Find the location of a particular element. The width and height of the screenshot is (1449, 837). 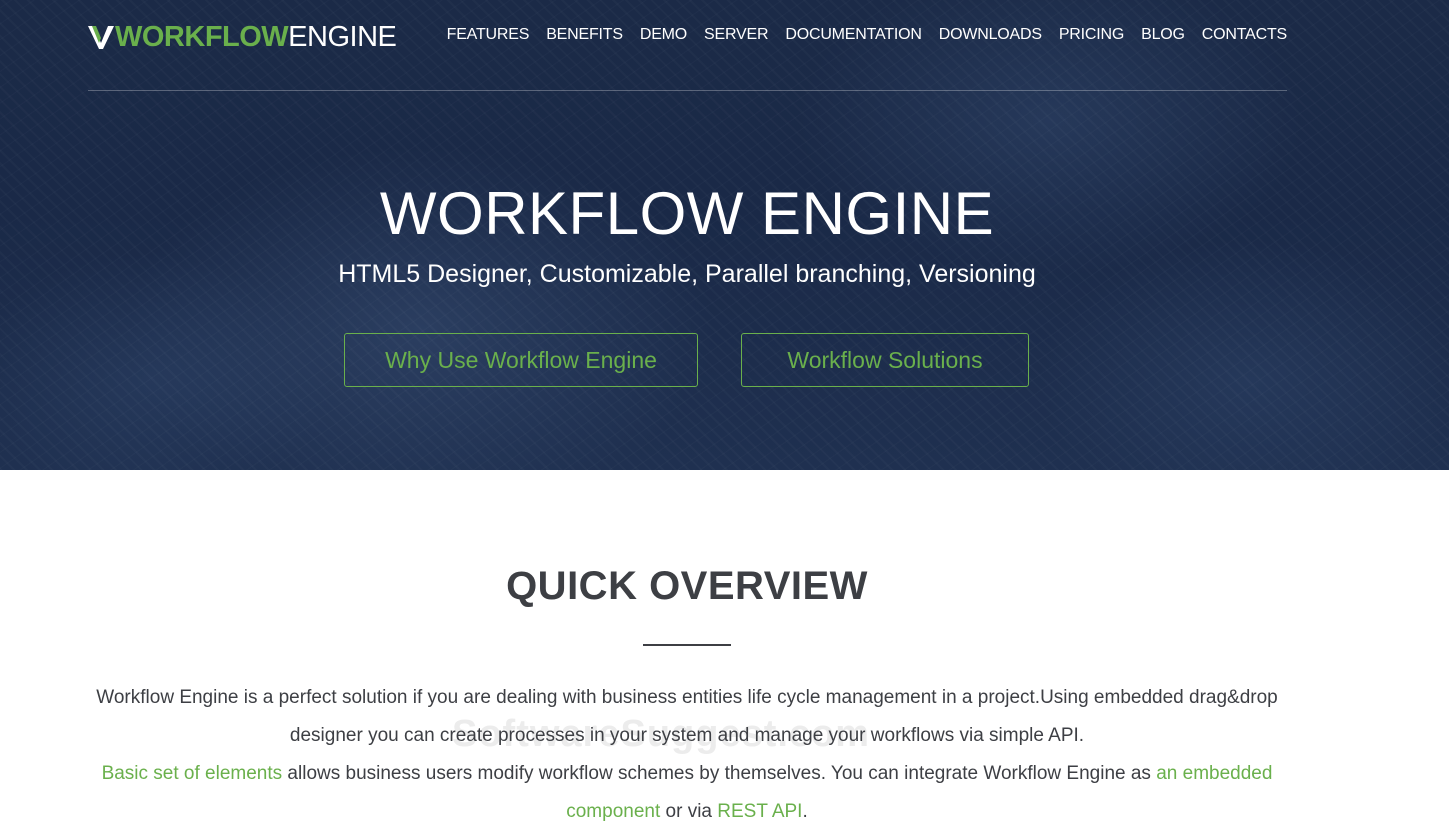

basic-set-of-elements-link: Basic set of elements is located at coordinates (192, 773).